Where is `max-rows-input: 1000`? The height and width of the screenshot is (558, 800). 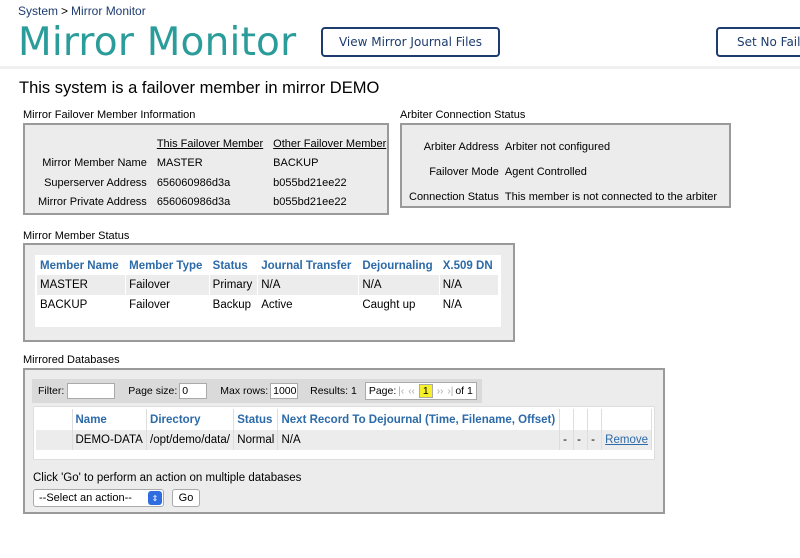
max-rows-input: 1000 is located at coordinates (284, 391).